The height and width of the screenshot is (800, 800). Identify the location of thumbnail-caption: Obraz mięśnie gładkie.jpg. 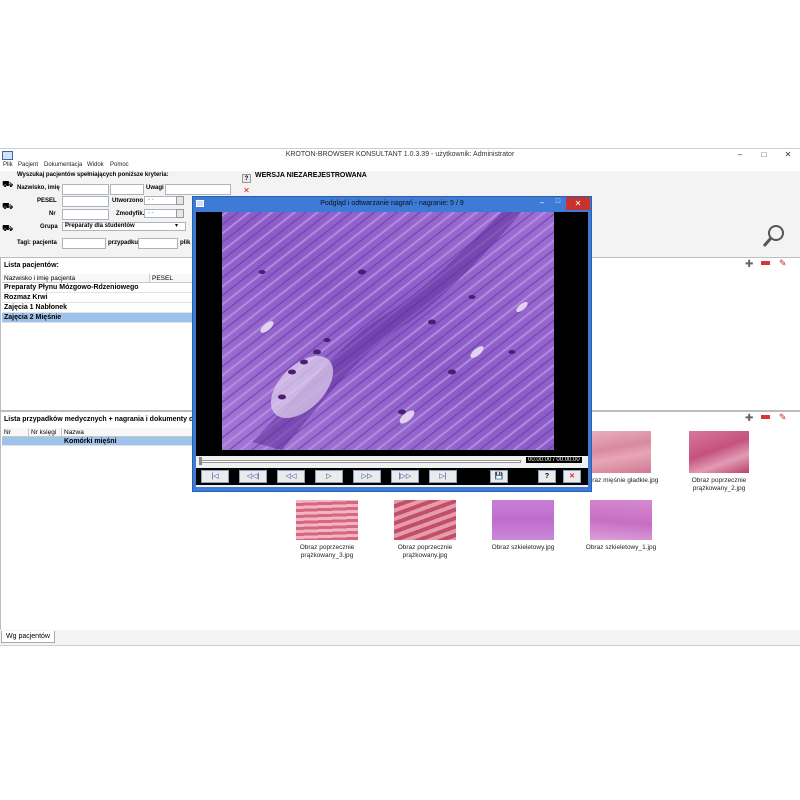
(621, 480).